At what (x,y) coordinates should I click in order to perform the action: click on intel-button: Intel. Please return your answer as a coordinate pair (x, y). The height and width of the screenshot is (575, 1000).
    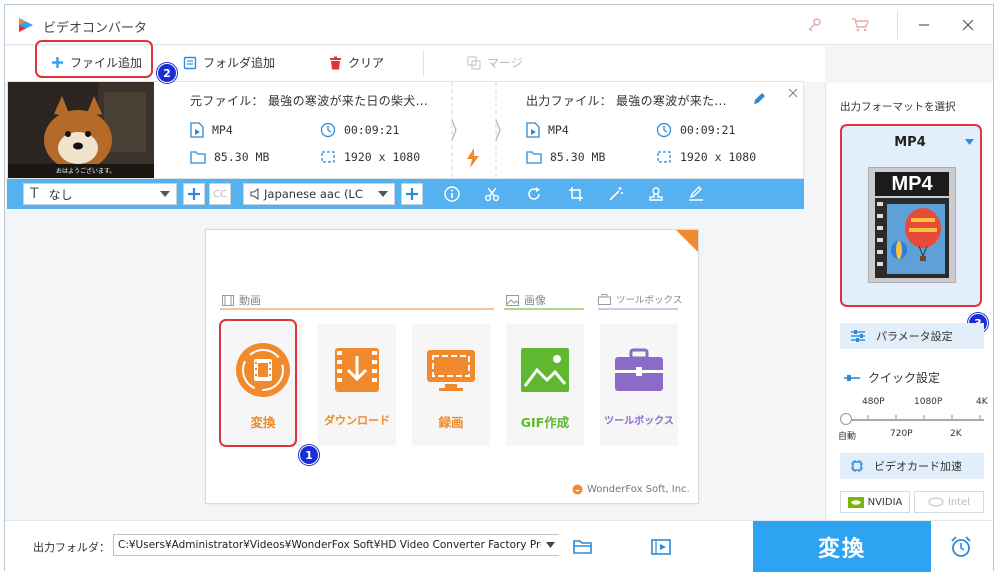
    Looking at the image, I should click on (949, 502).